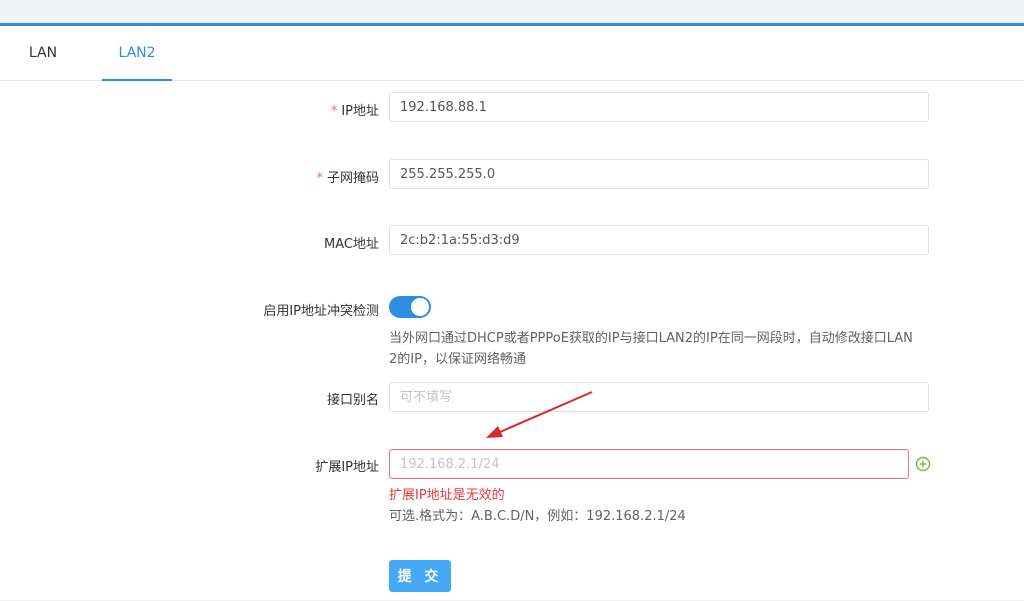  I want to click on submit-button: 提 交, so click(420, 576).